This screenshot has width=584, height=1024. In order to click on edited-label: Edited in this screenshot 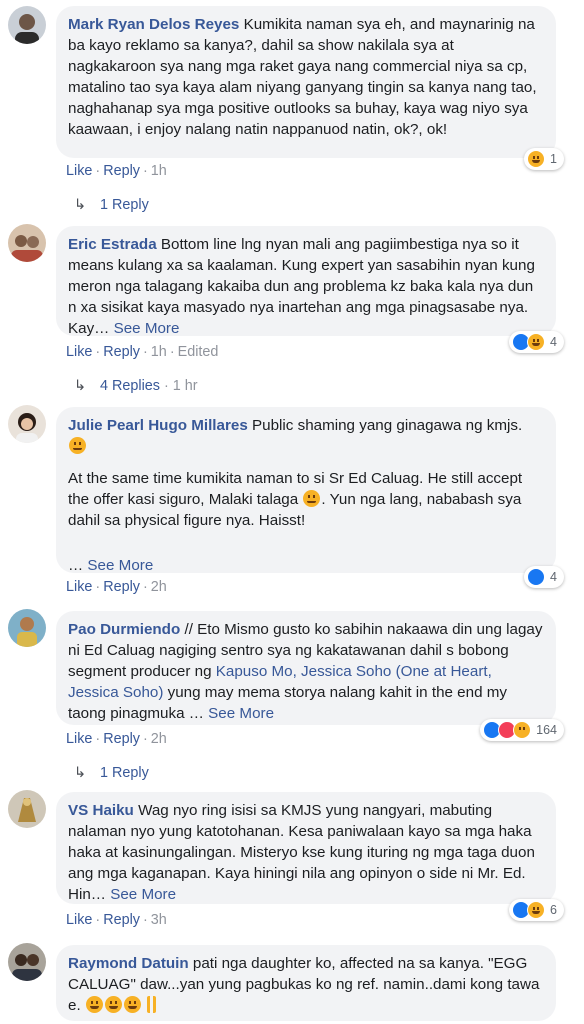, I will do `click(198, 352)`.